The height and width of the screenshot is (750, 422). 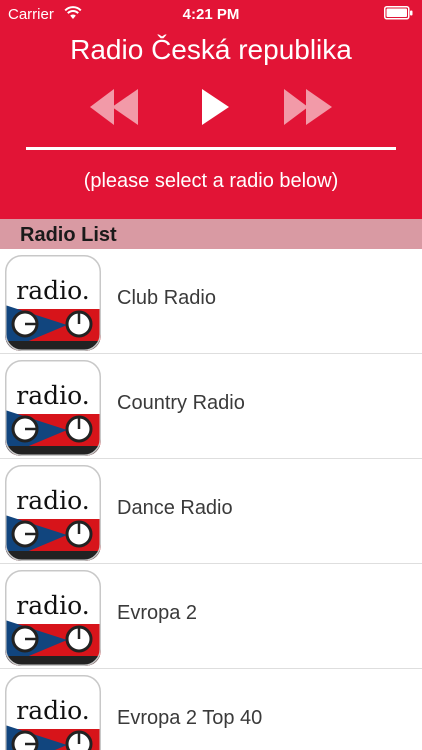 What do you see at coordinates (211, 148) in the screenshot?
I see `header-divider` at bounding box center [211, 148].